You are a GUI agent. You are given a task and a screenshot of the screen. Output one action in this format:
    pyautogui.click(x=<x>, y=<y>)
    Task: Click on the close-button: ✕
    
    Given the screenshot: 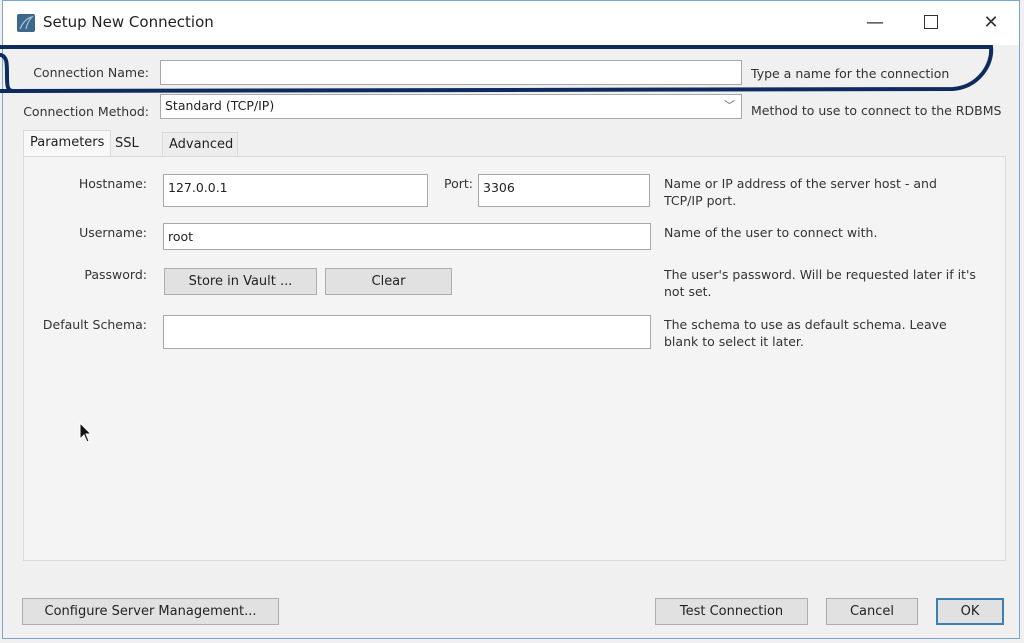 What is the action you would take?
    pyautogui.click(x=991, y=22)
    